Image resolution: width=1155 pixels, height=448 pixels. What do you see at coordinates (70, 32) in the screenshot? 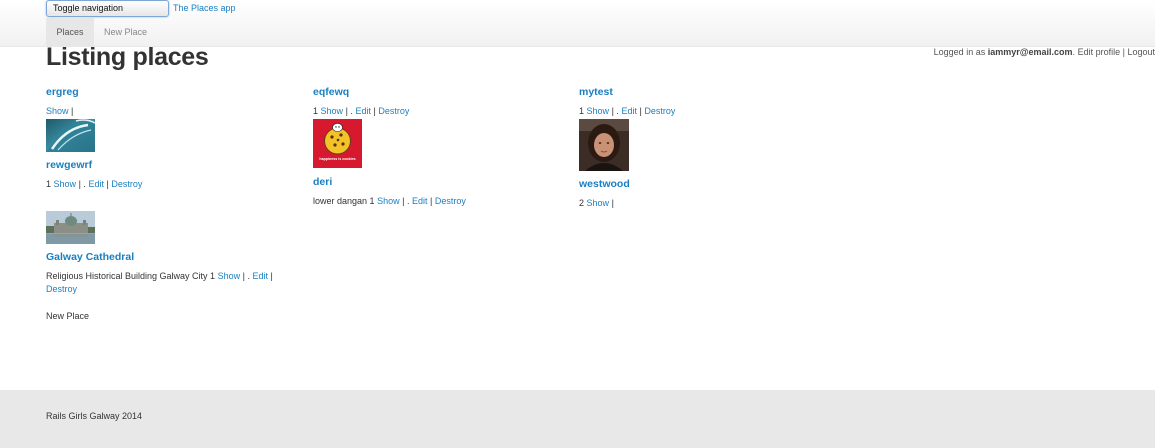
I see `tab-places: Places` at bounding box center [70, 32].